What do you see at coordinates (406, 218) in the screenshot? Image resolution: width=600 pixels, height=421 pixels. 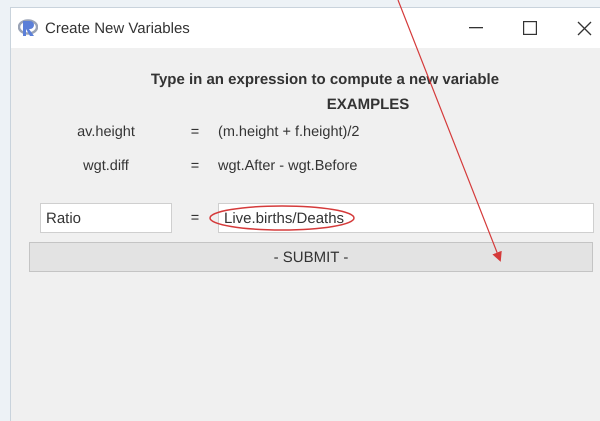 I see `expression-field: Live.births/Deaths` at bounding box center [406, 218].